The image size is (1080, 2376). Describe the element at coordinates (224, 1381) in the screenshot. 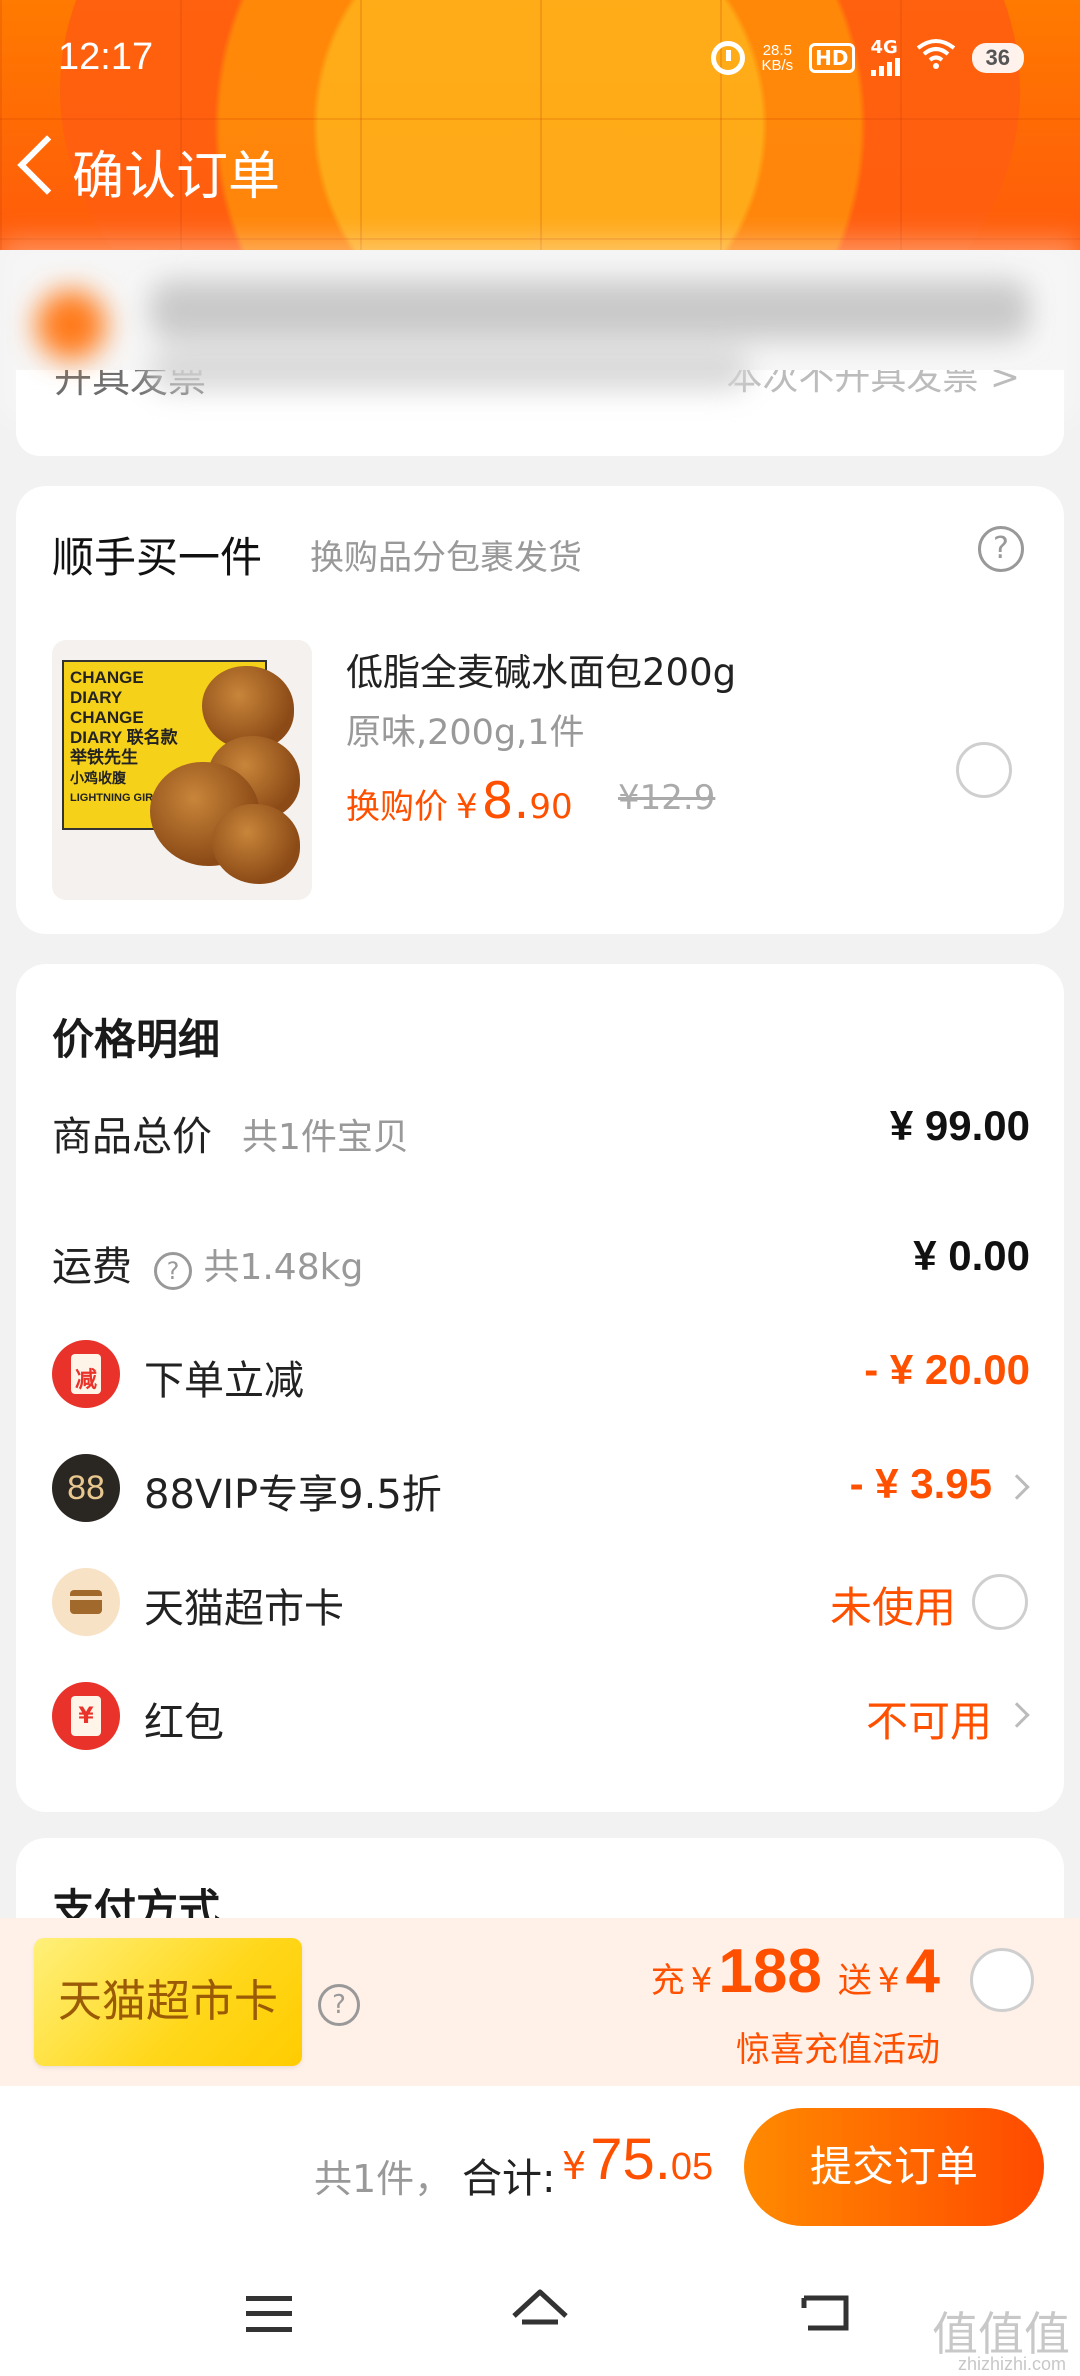

I see `instant-discount-label: 下单立减` at that location.